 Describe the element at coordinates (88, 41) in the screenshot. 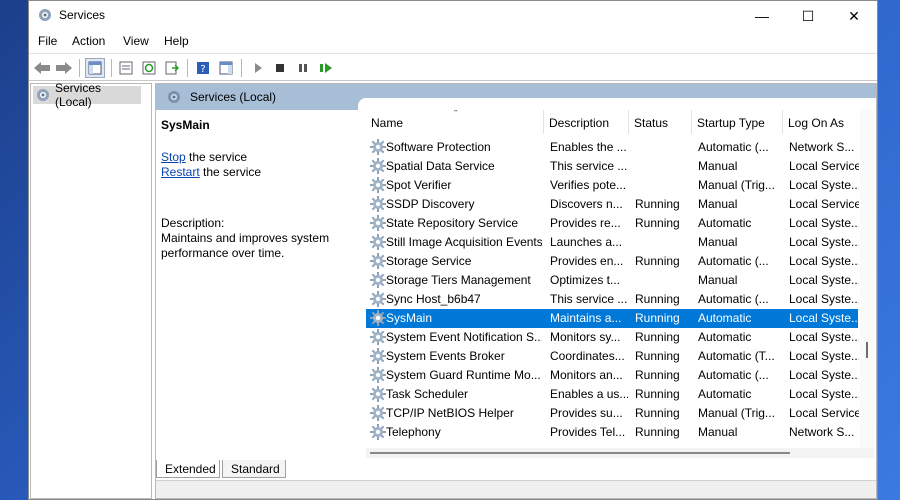

I see `menu-action: Action` at that location.